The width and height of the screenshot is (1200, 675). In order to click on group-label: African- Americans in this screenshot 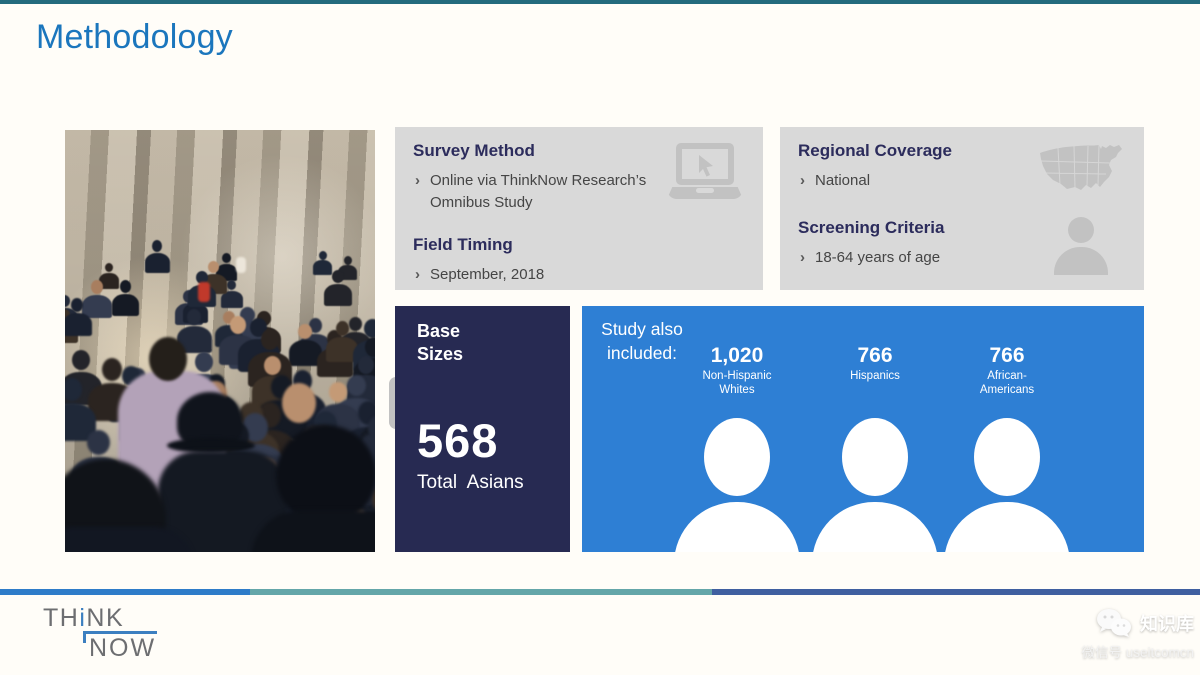, I will do `click(1007, 383)`.